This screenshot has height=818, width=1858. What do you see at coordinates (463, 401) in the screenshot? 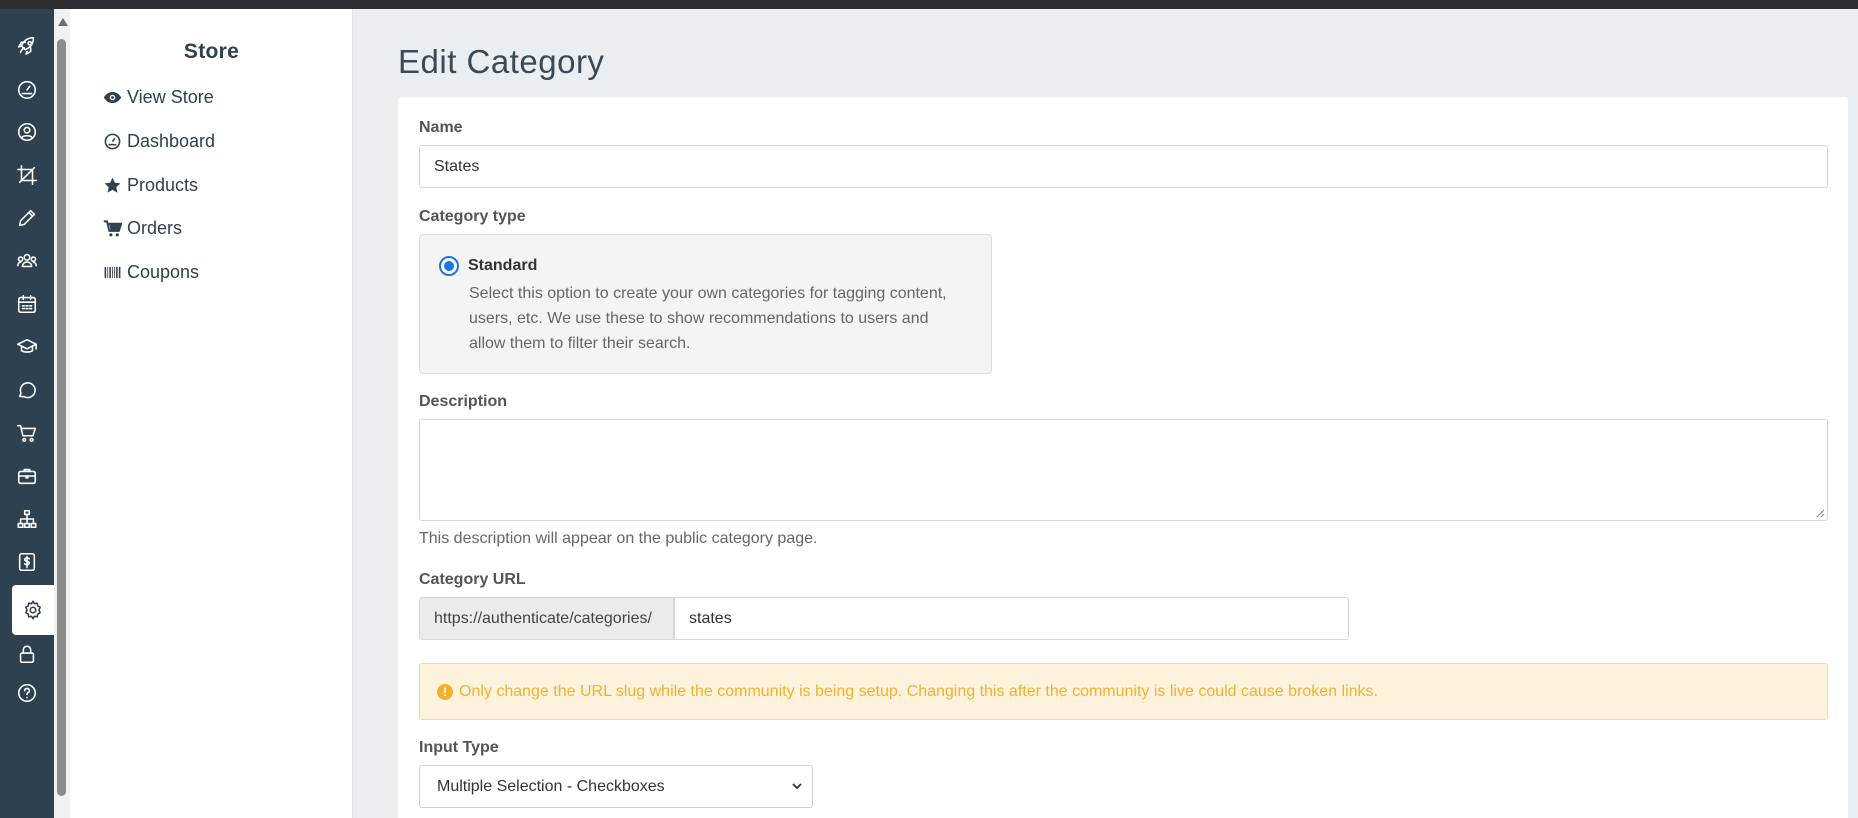
I see `description-label: Description` at bounding box center [463, 401].